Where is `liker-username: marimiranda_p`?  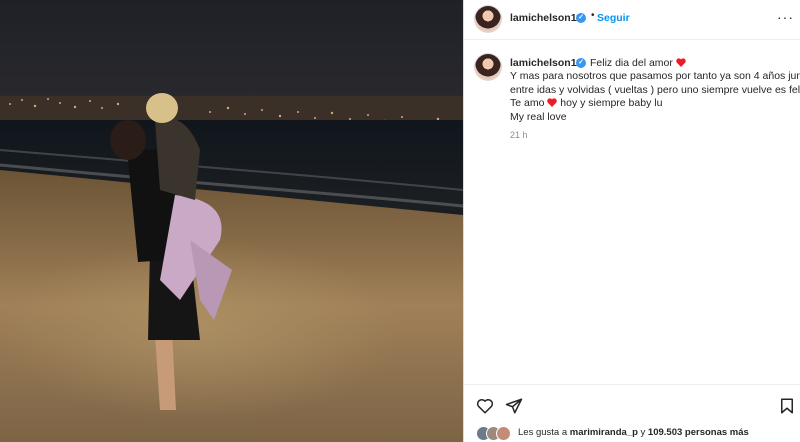 liker-username: marimiranda_p is located at coordinates (604, 432).